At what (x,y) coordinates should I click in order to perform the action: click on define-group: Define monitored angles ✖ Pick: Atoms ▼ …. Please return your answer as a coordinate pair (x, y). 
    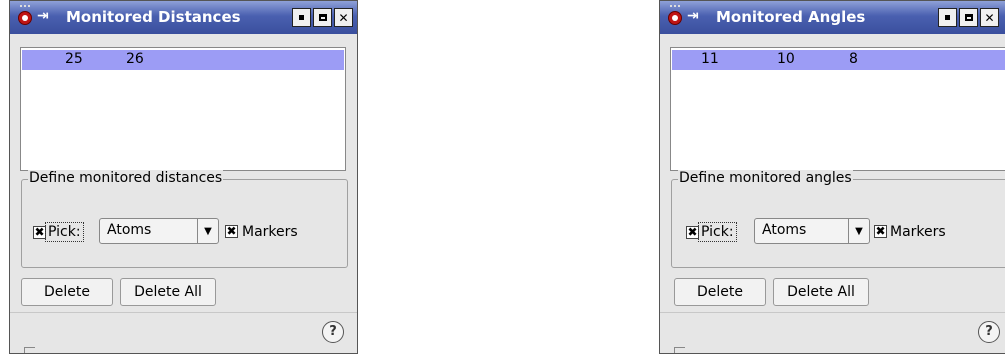
    Looking at the image, I should click on (838, 219).